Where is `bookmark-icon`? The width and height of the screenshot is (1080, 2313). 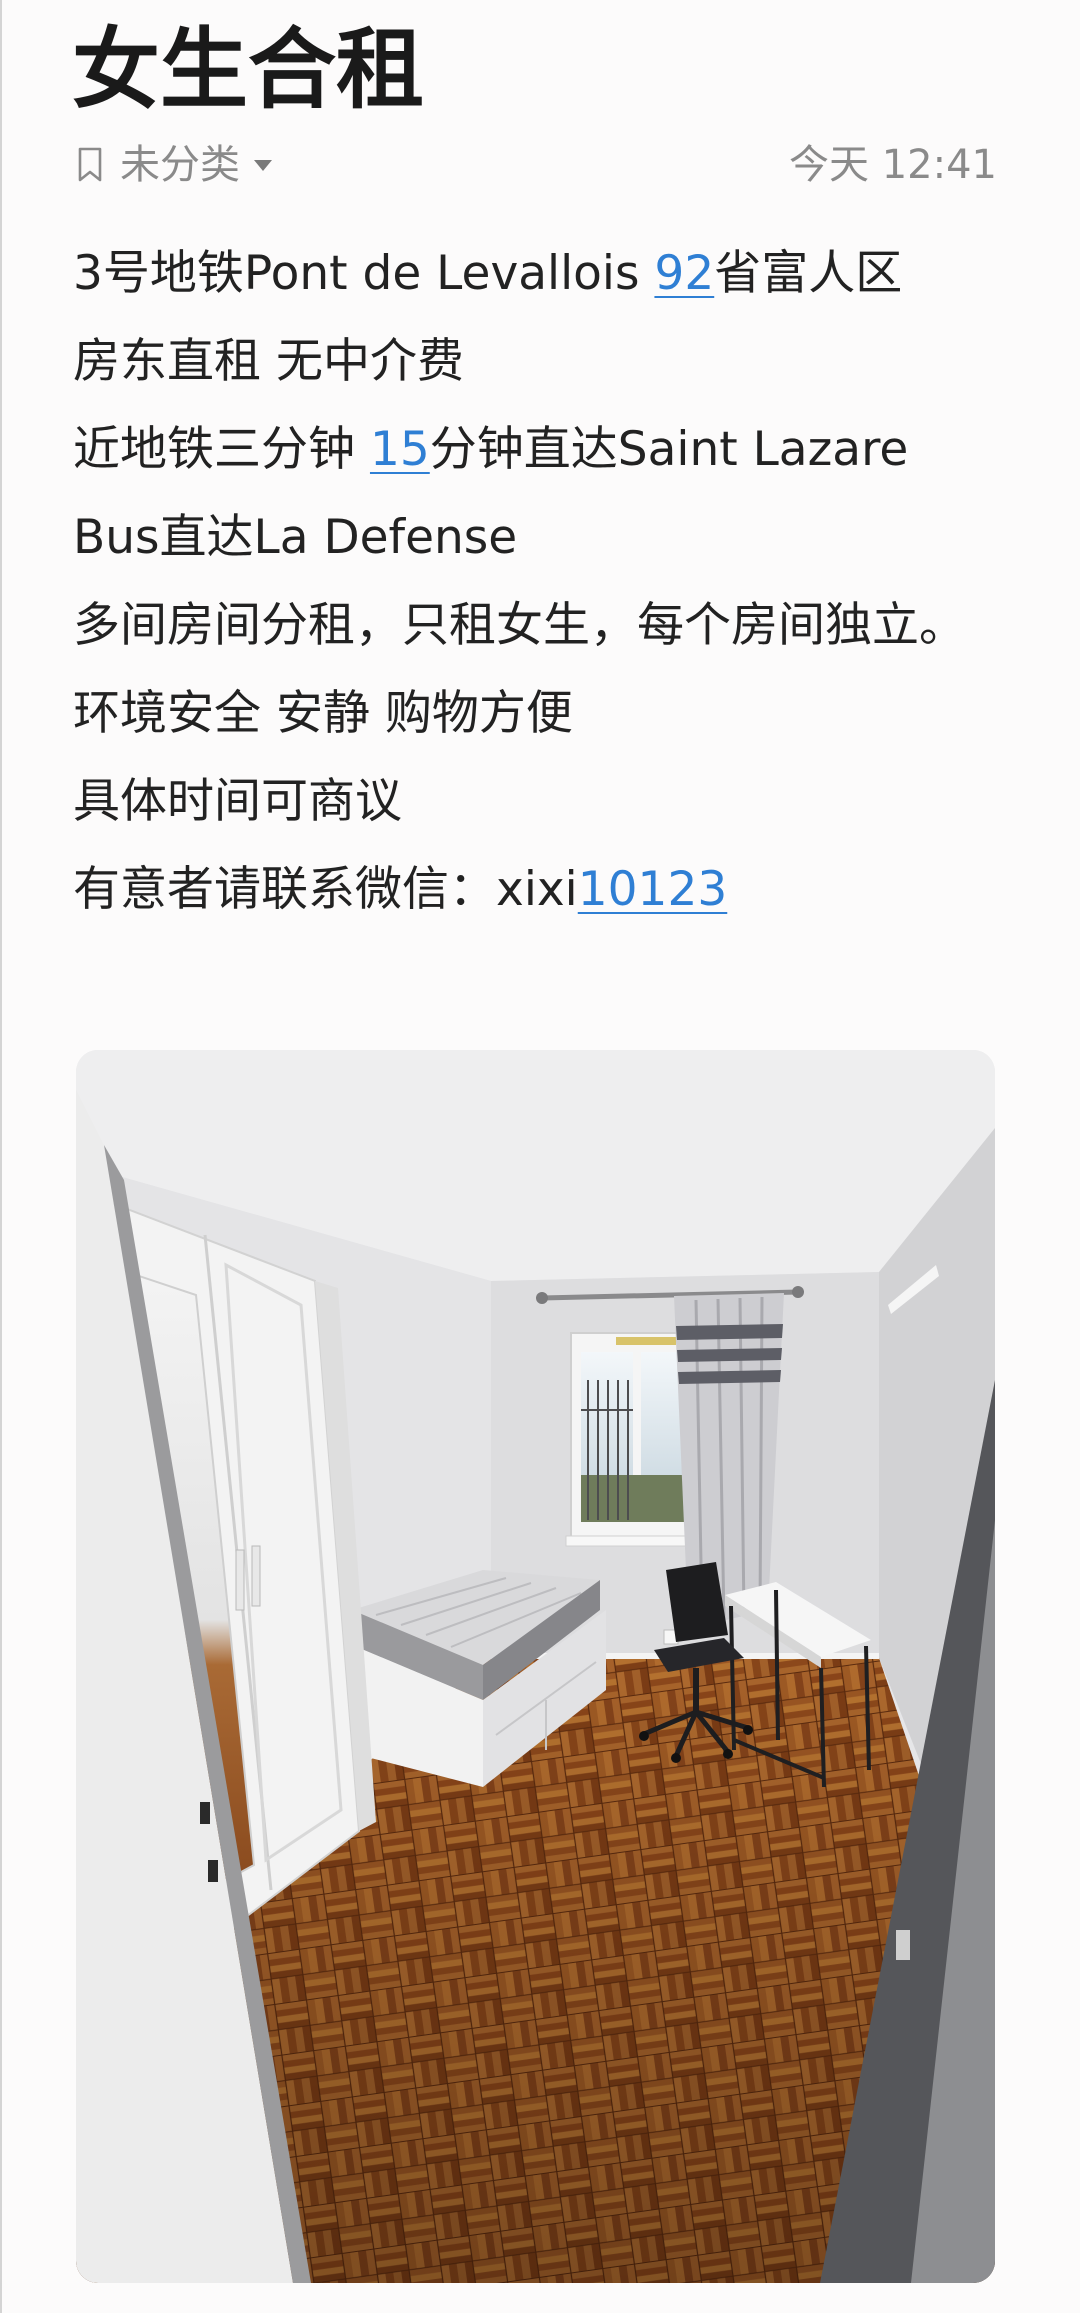 bookmark-icon is located at coordinates (90, 164).